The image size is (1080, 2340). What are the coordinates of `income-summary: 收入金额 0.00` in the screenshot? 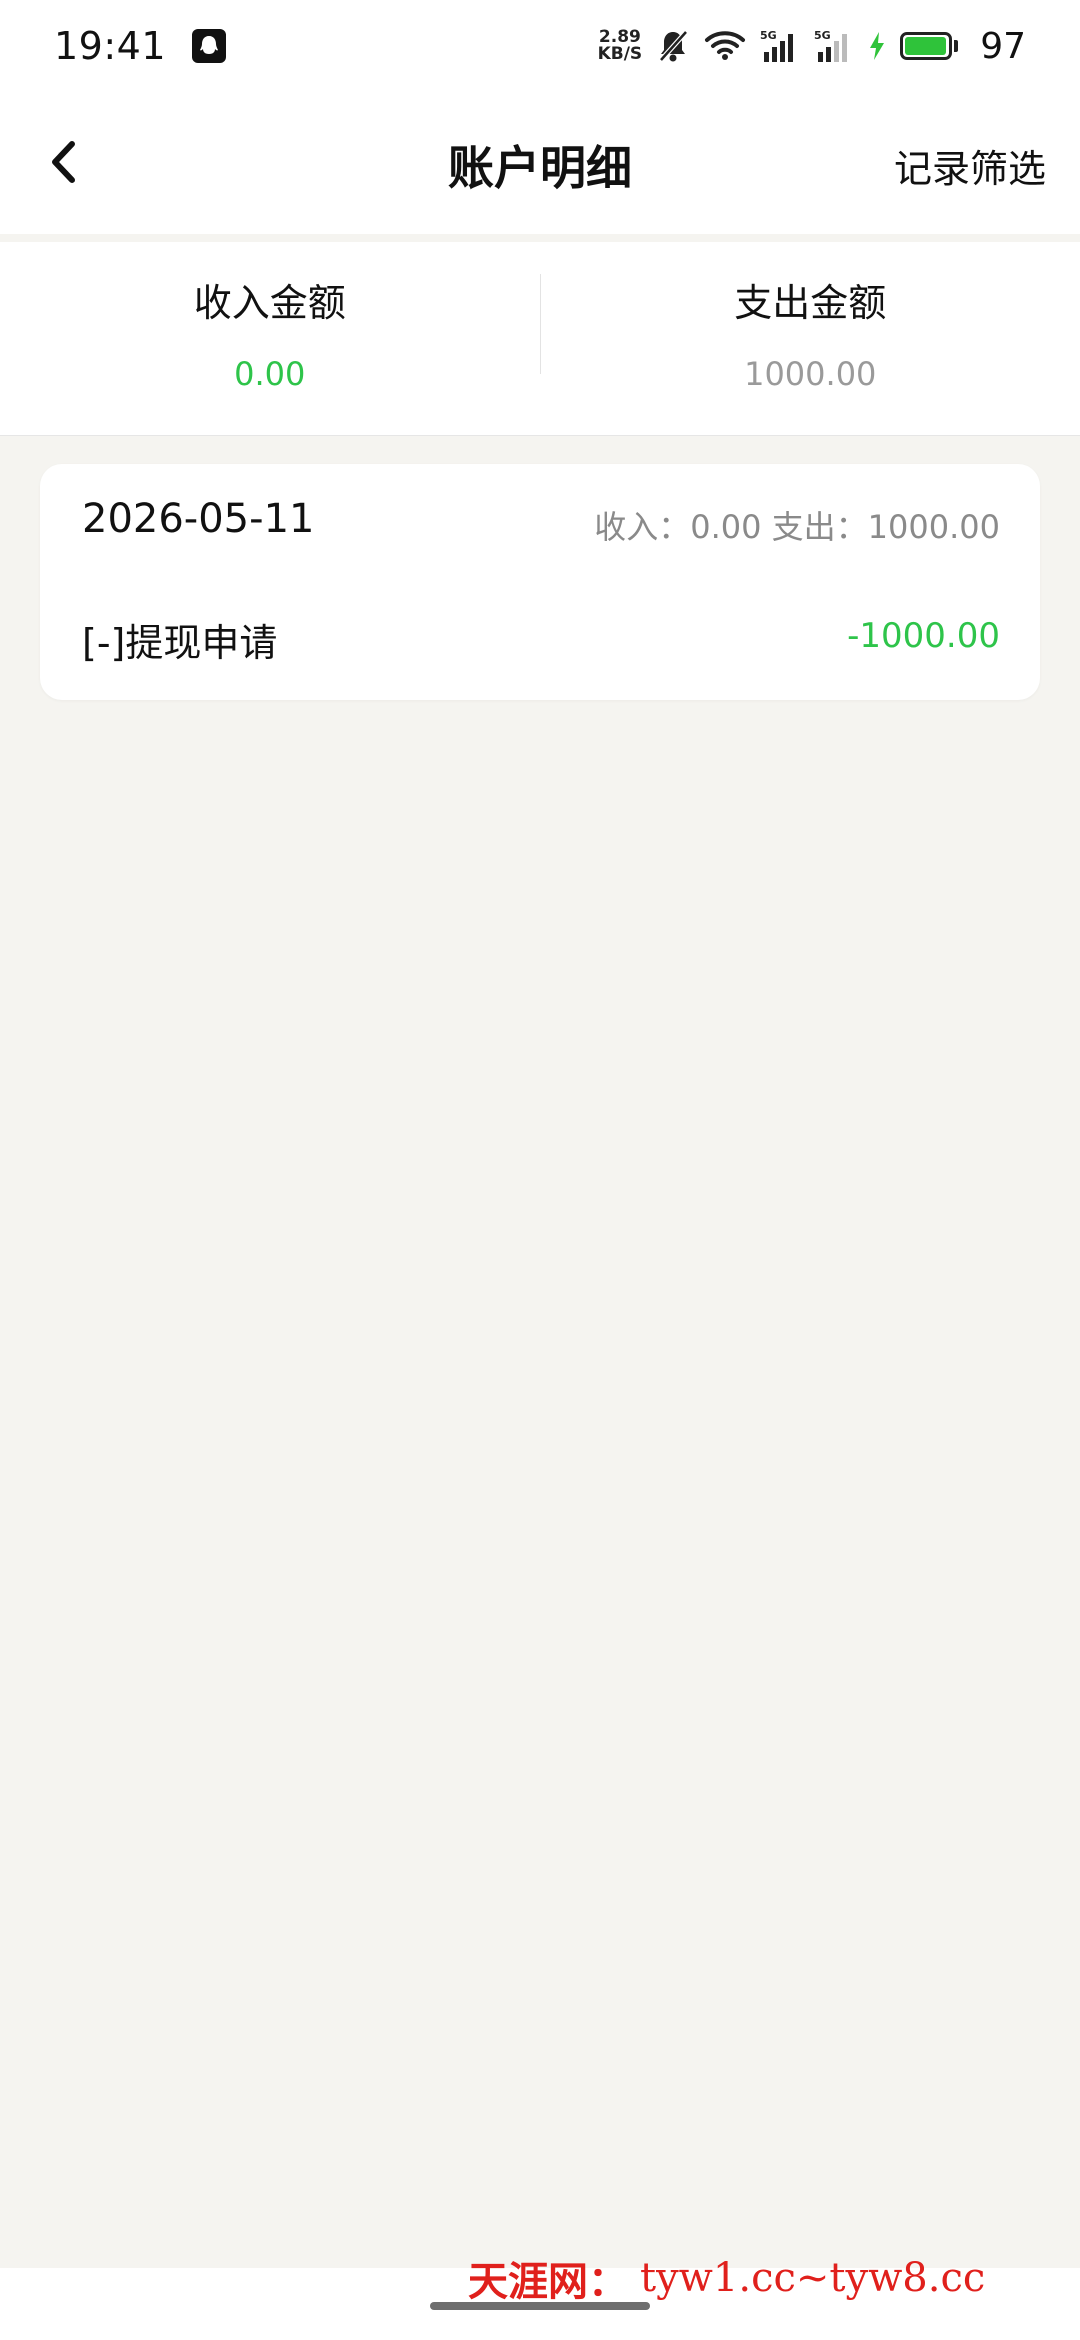 It's located at (270, 338).